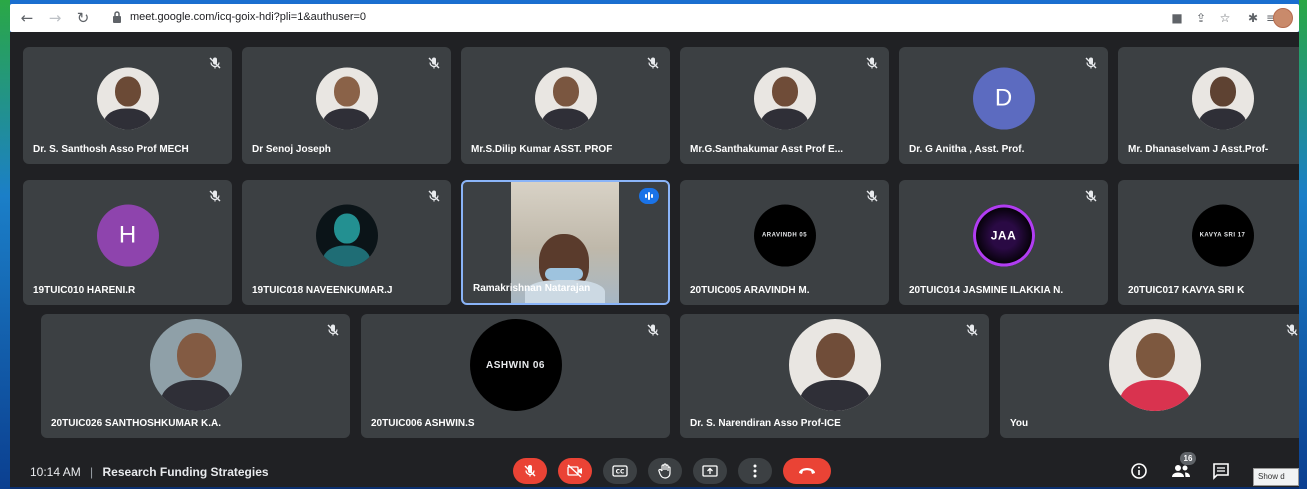 The image size is (1307, 489). What do you see at coordinates (1208, 242) in the screenshot?
I see `participant-tile: KAVYA SRI 17 20TUIC017 KAVYA SRI K` at bounding box center [1208, 242].